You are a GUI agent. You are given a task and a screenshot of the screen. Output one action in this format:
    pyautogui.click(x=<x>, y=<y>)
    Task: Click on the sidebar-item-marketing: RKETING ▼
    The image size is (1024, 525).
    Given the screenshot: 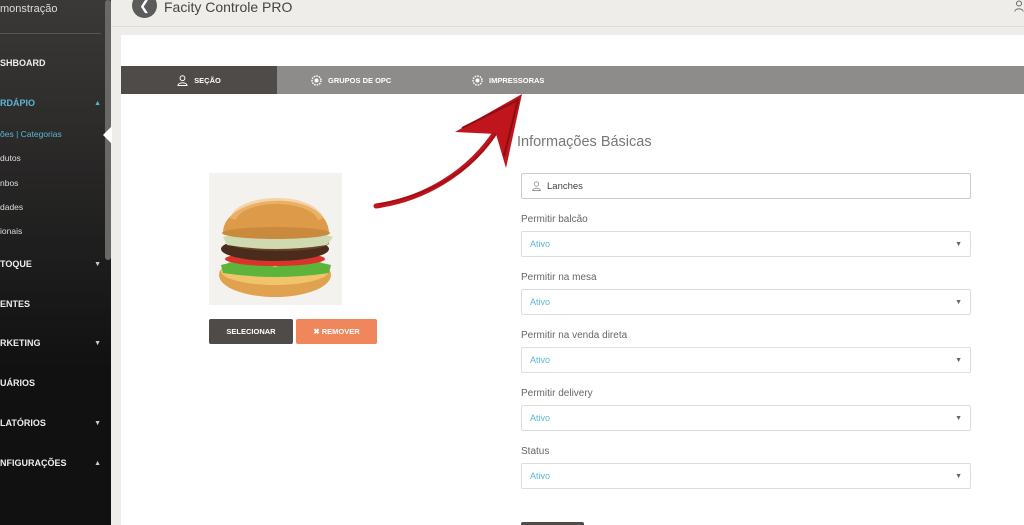 What is the action you would take?
    pyautogui.click(x=50, y=343)
    